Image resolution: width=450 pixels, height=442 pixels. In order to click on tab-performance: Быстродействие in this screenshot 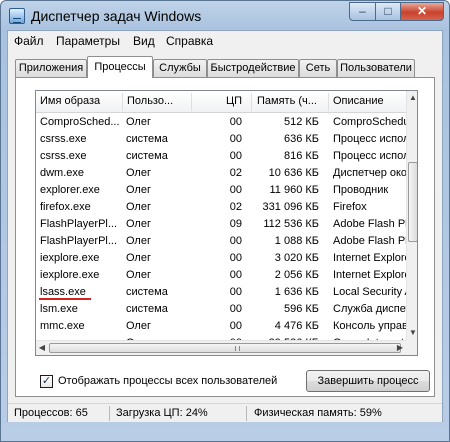, I will do `click(253, 68)`.